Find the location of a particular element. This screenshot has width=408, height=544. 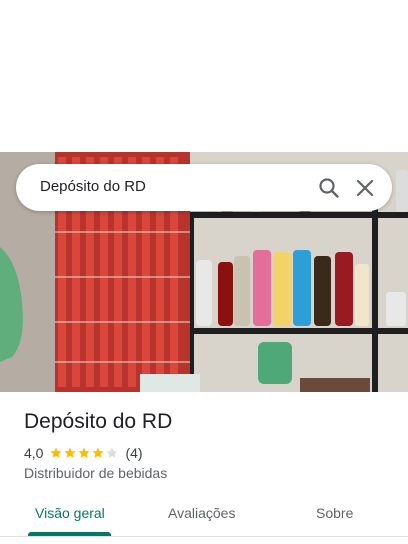

search-icon is located at coordinates (329, 188).